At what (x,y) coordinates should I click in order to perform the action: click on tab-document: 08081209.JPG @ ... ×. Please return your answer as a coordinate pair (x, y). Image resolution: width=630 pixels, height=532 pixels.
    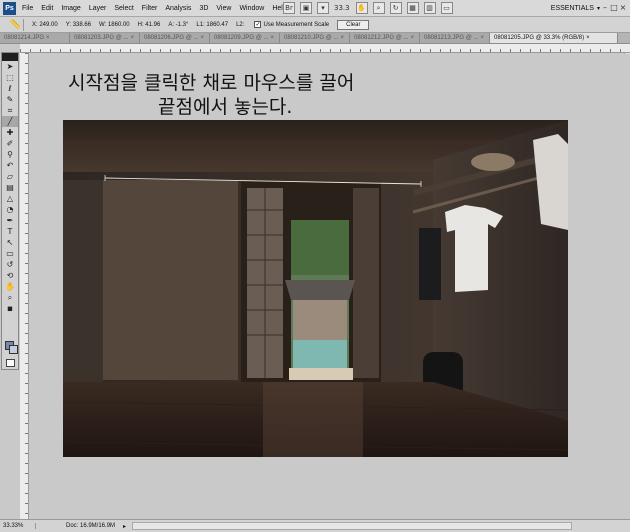
    Looking at the image, I should click on (245, 38).